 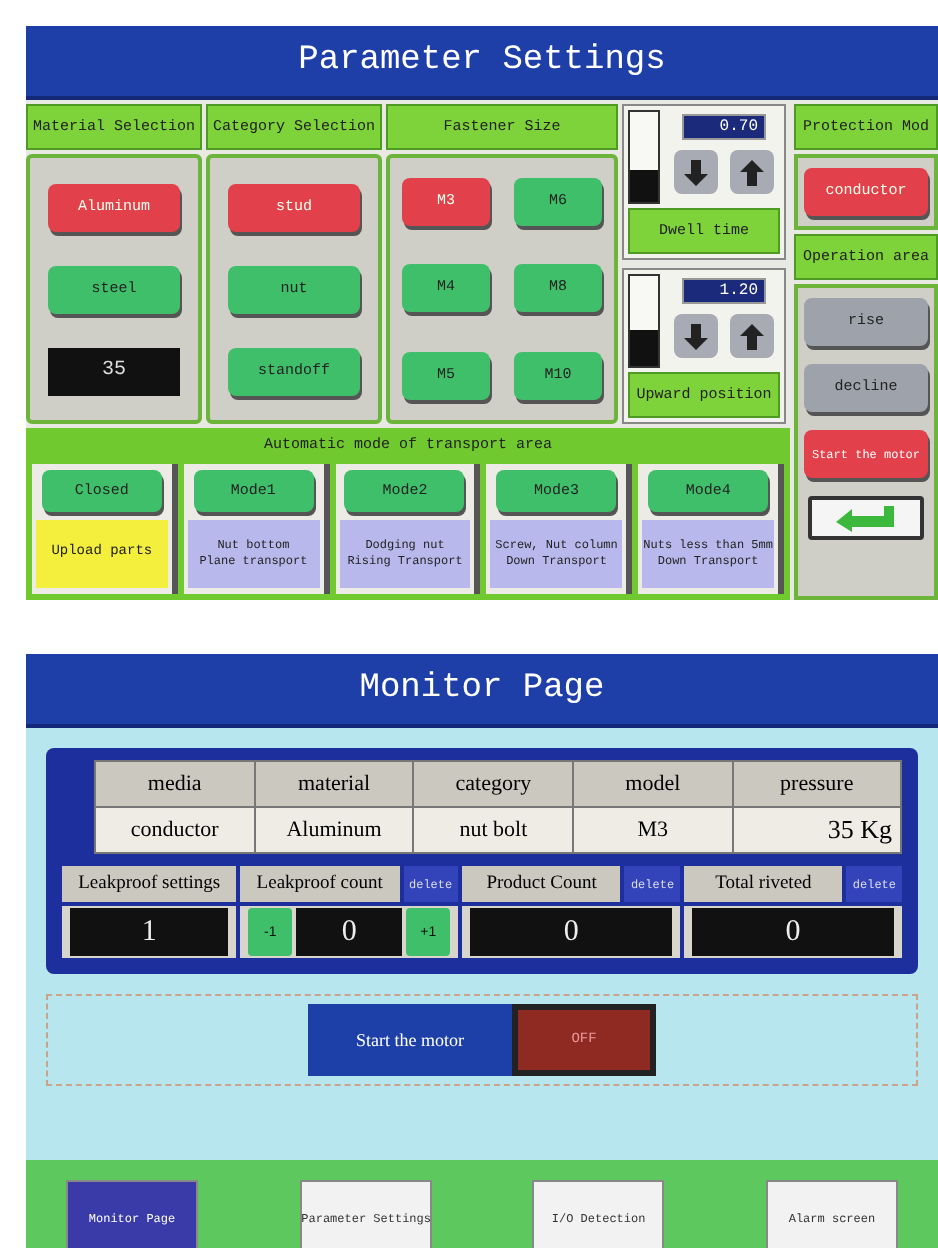 What do you see at coordinates (493, 784) in the screenshot?
I see `column-header: category` at bounding box center [493, 784].